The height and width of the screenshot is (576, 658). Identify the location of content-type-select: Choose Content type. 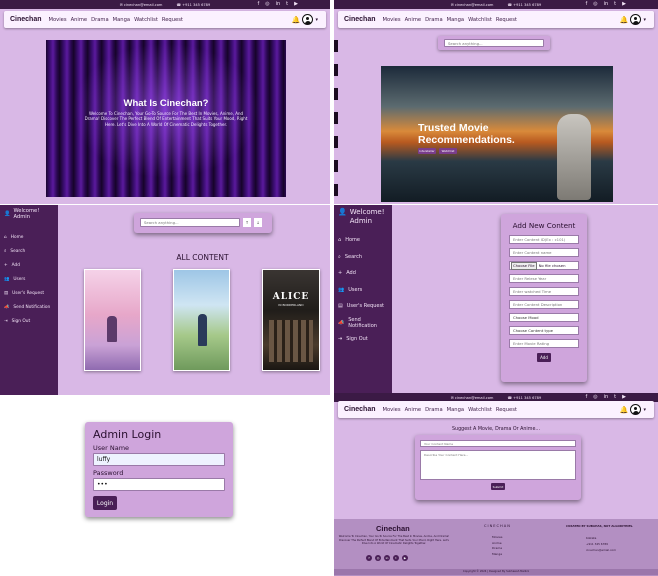
(544, 330).